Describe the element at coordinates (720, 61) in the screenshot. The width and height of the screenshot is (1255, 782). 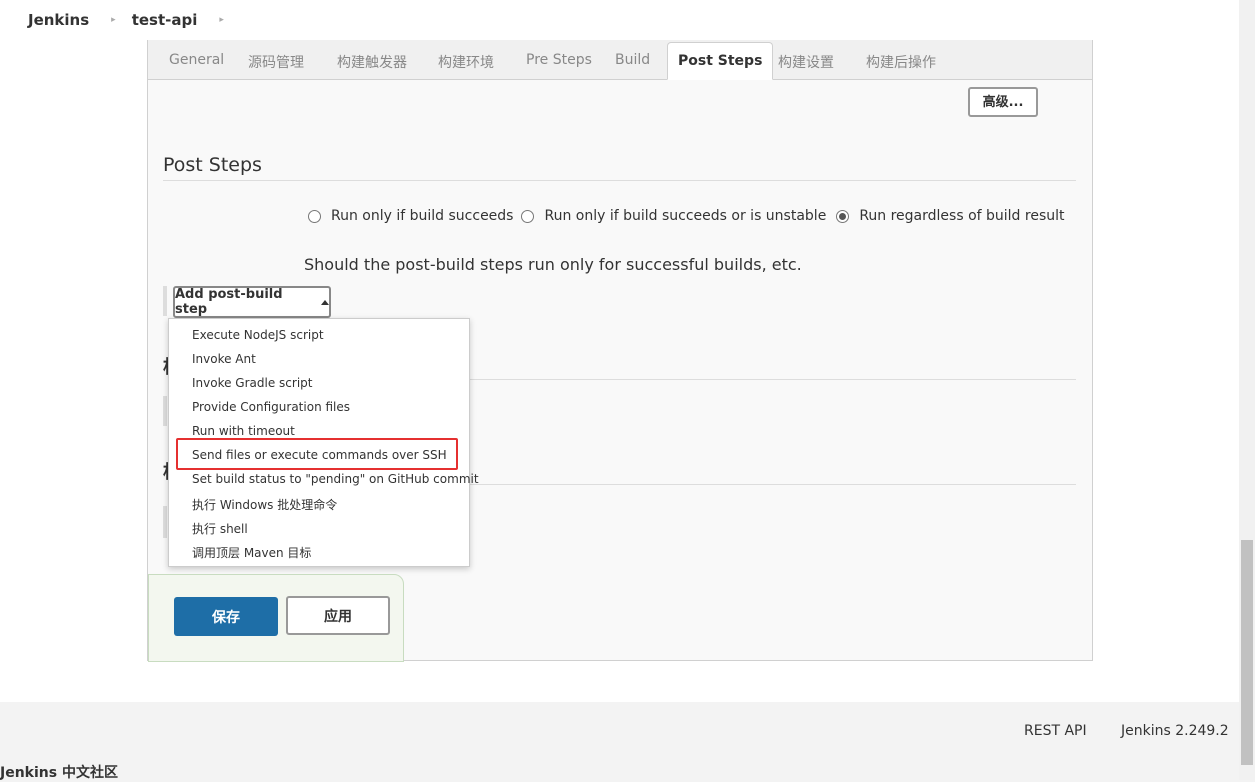
I see `tab-post-steps: Post Steps` at that location.